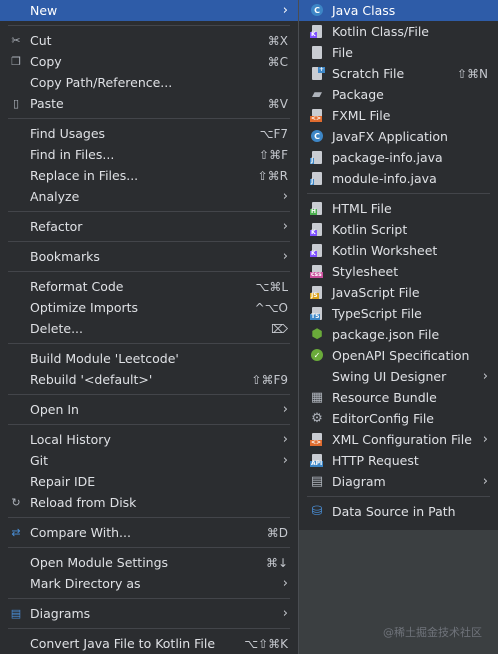  Describe the element at coordinates (384, 397) in the screenshot. I see `menu-item-label: Resource Bundle` at that location.